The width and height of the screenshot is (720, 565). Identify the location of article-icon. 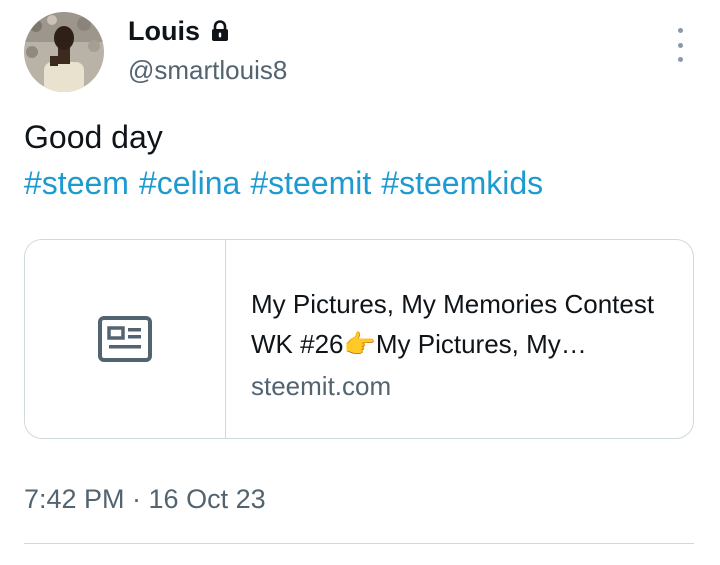
(125, 339).